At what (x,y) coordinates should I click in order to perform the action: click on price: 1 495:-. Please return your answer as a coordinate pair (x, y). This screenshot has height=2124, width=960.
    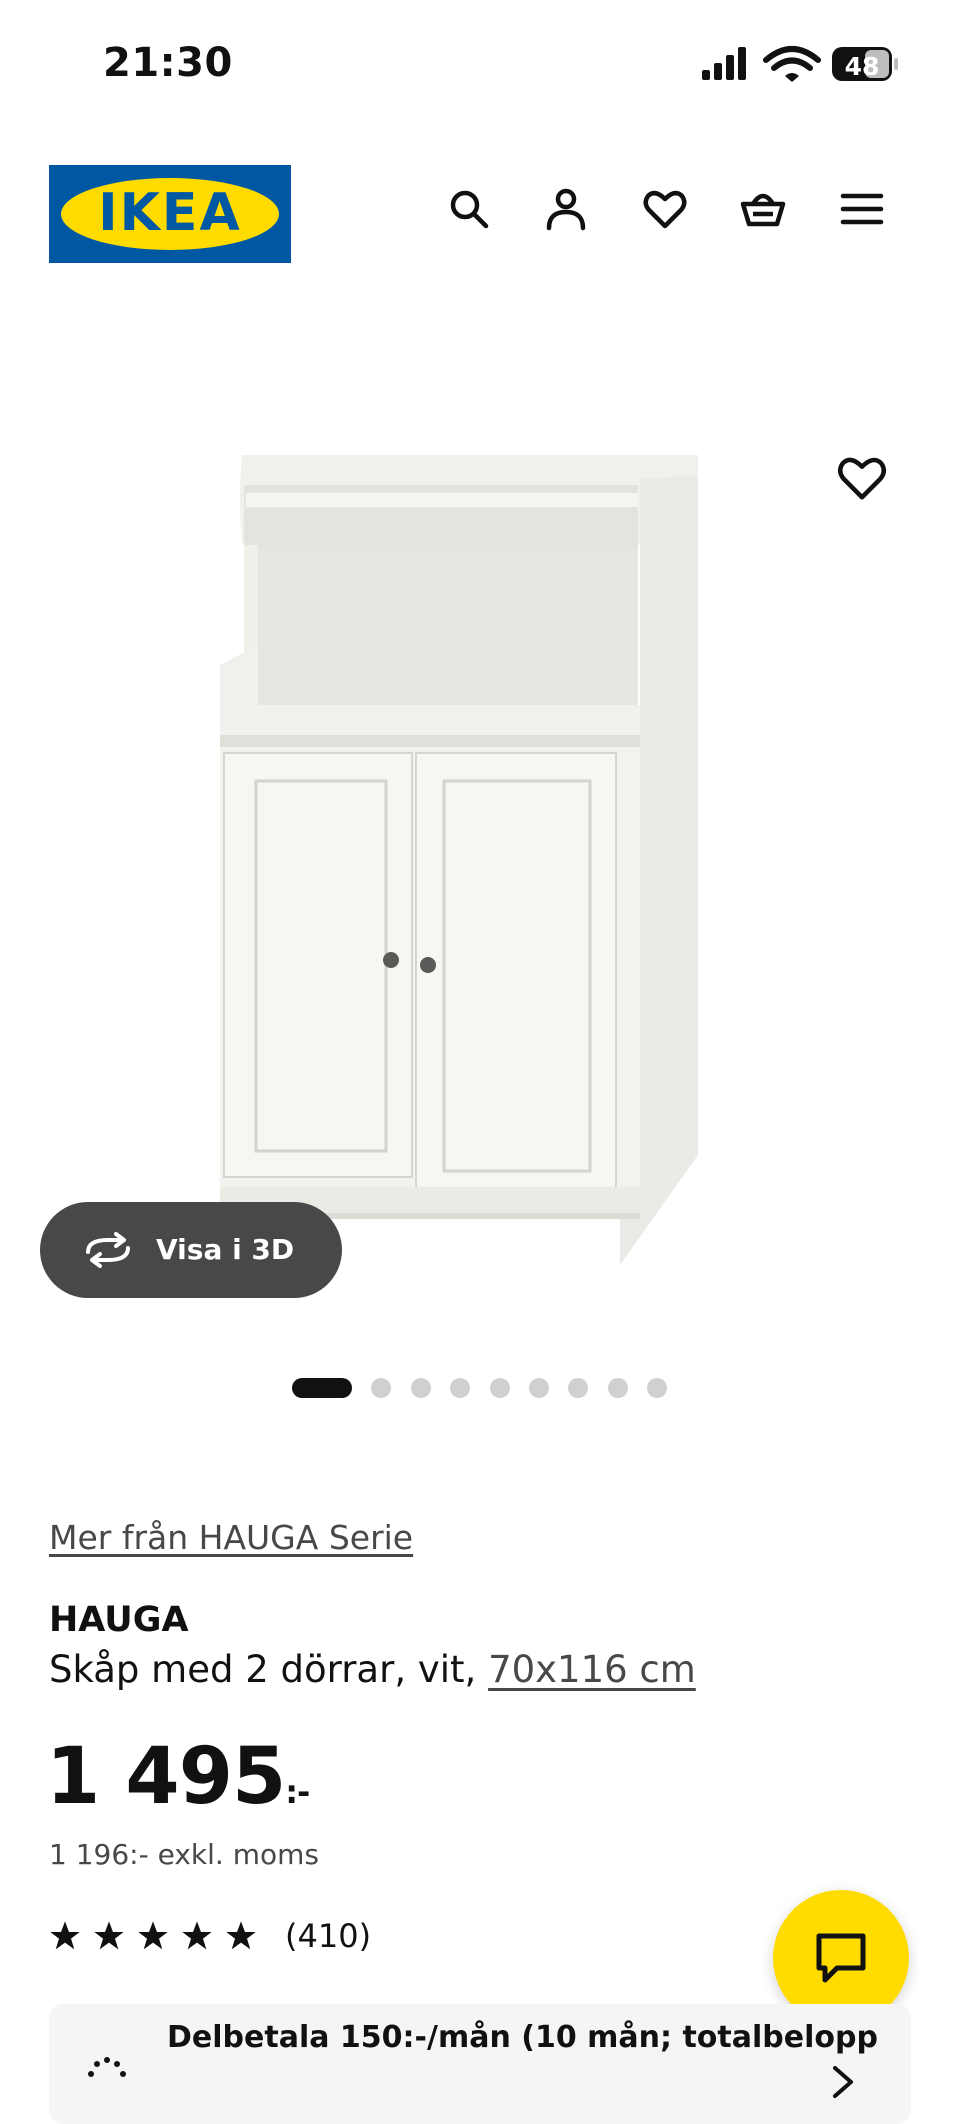
    Looking at the image, I should click on (178, 1784).